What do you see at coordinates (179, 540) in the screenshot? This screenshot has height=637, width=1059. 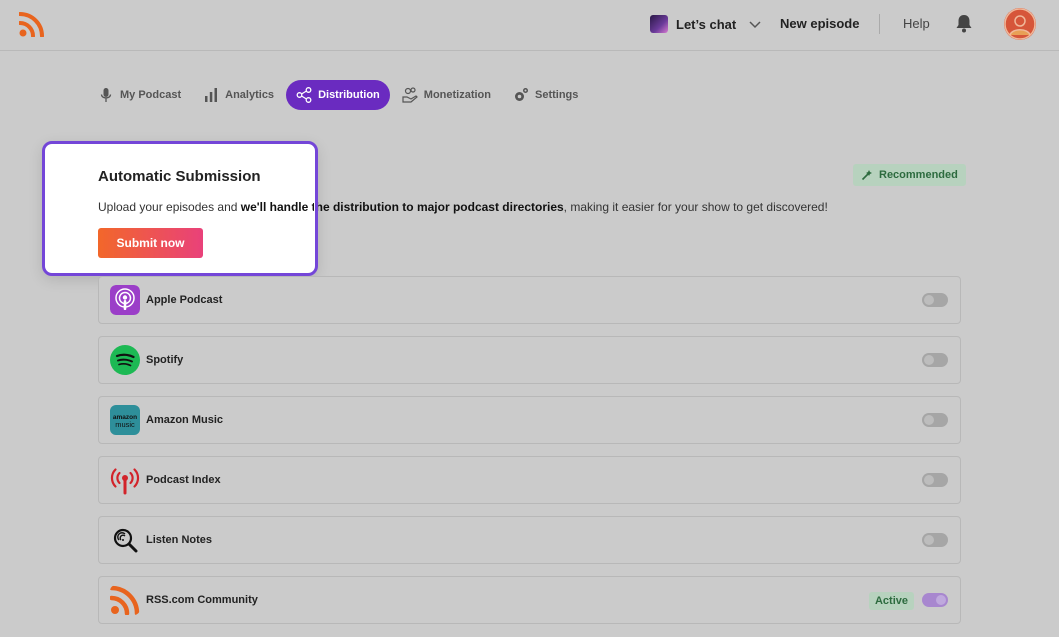 I see `directory-name: Listen Notes` at bounding box center [179, 540].